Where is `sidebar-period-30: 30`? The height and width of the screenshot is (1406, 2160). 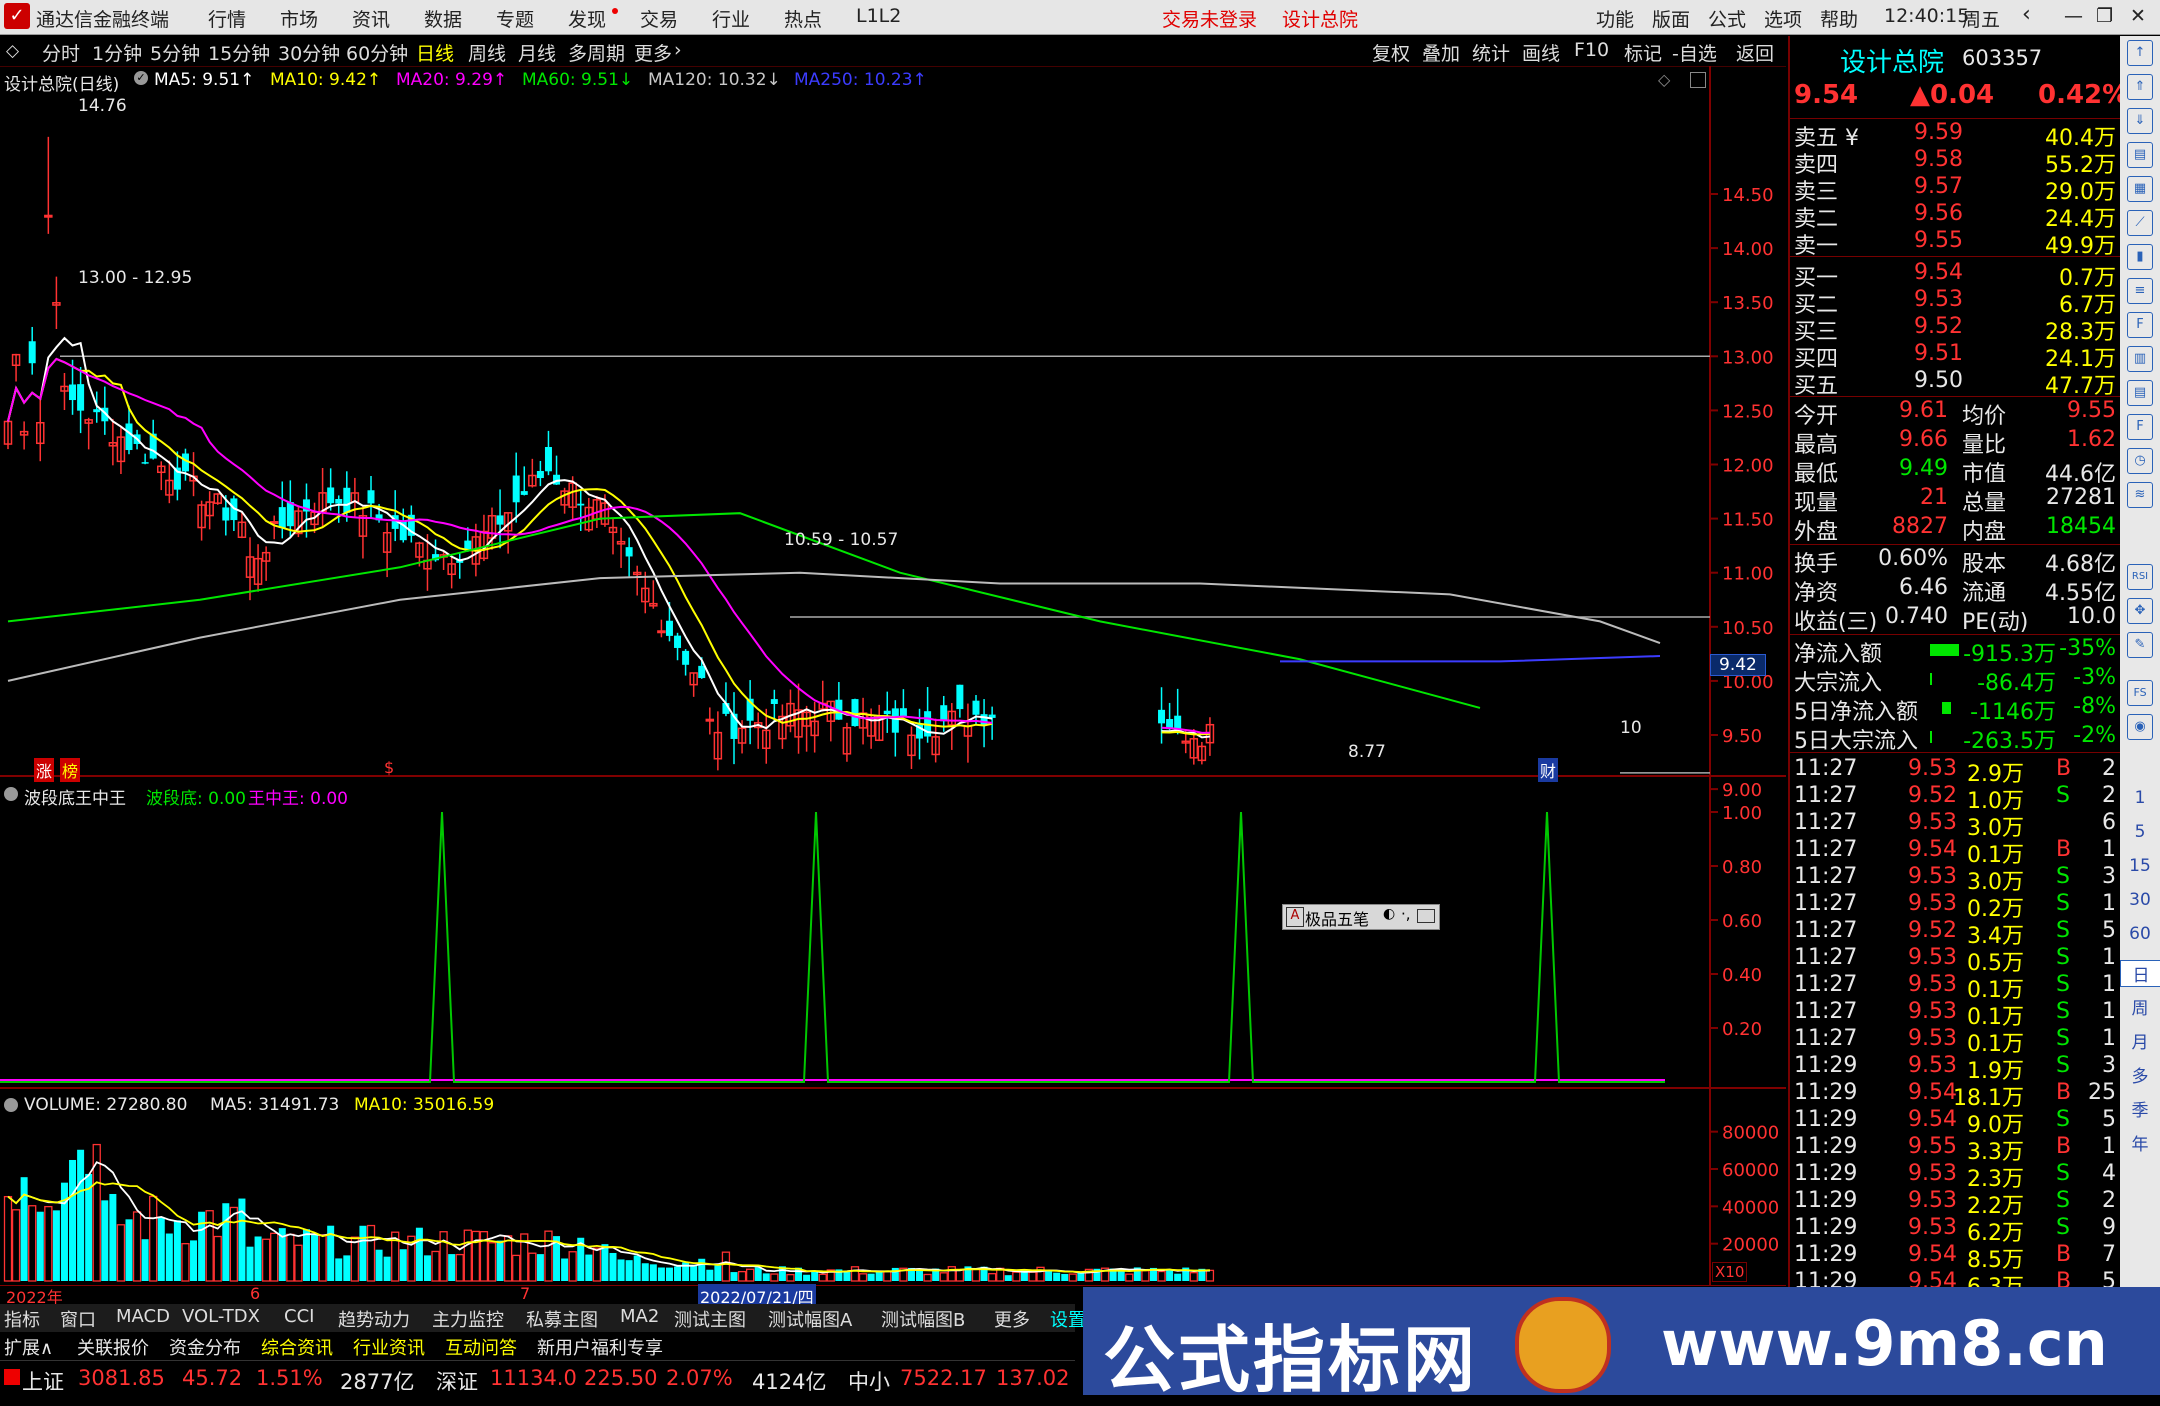 sidebar-period-30: 30 is located at coordinates (2140, 900).